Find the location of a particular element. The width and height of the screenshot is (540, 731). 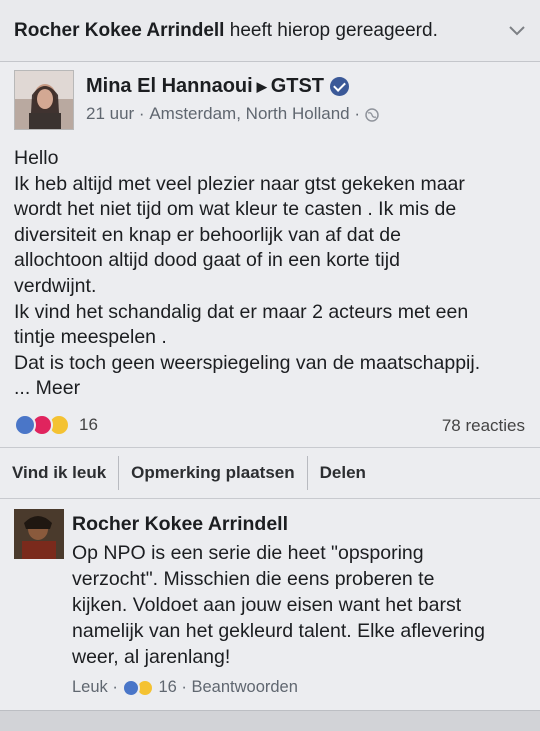

notification-actor: Rocher Kokee Arrindell is located at coordinates (119, 30).